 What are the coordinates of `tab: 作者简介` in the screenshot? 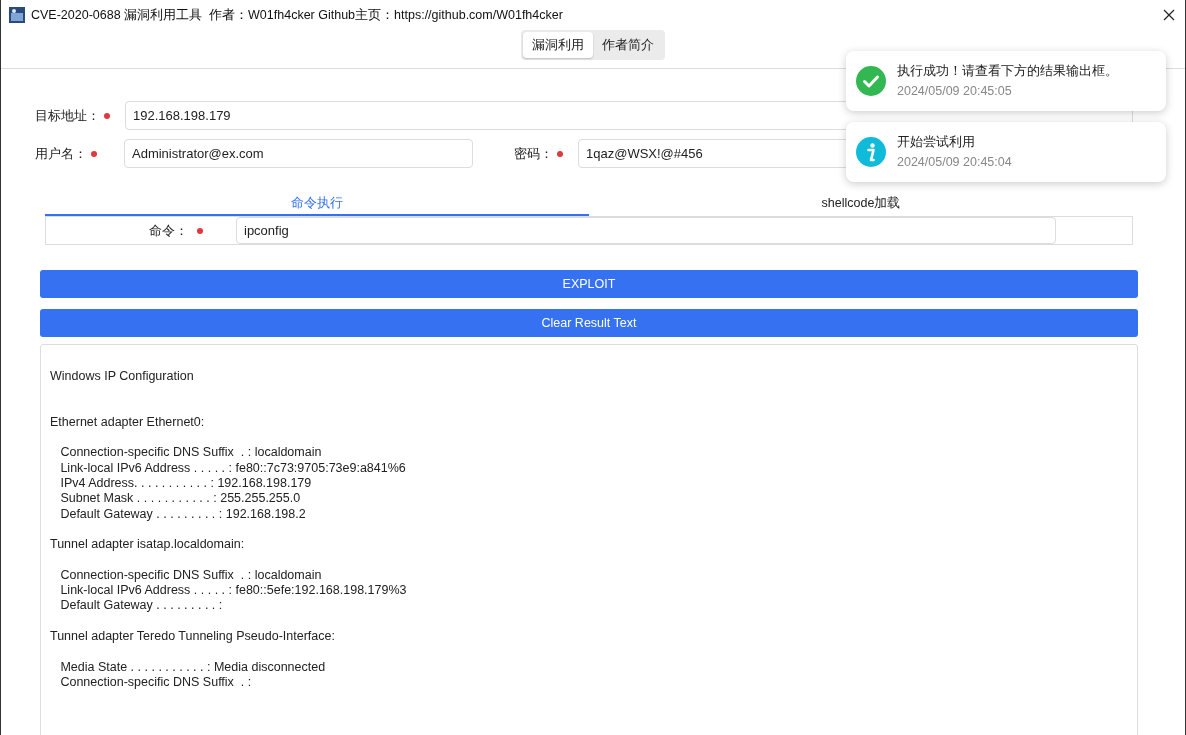 It's located at (628, 45).